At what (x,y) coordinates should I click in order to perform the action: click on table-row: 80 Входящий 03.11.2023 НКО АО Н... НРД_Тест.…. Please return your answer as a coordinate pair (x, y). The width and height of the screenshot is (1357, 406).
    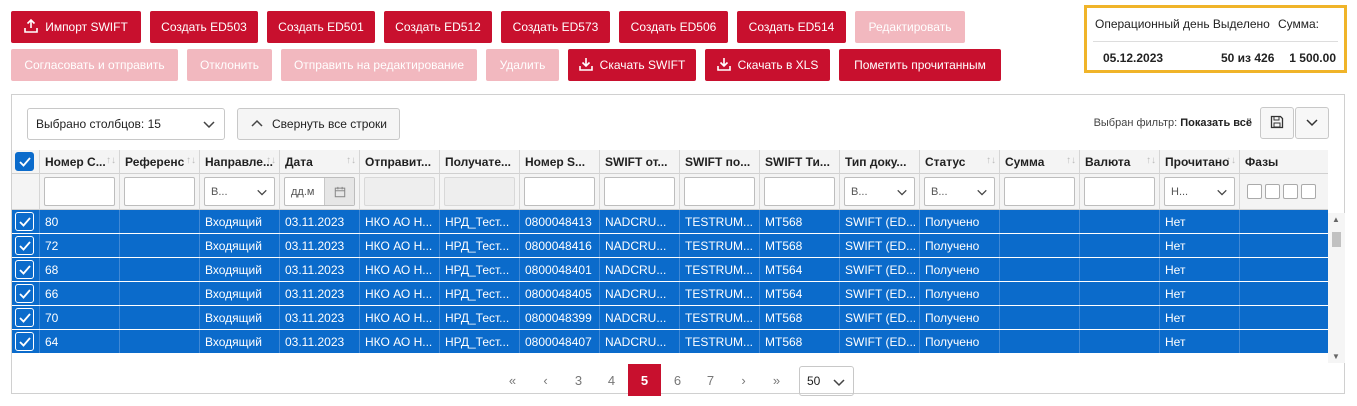
    Looking at the image, I should click on (670, 222).